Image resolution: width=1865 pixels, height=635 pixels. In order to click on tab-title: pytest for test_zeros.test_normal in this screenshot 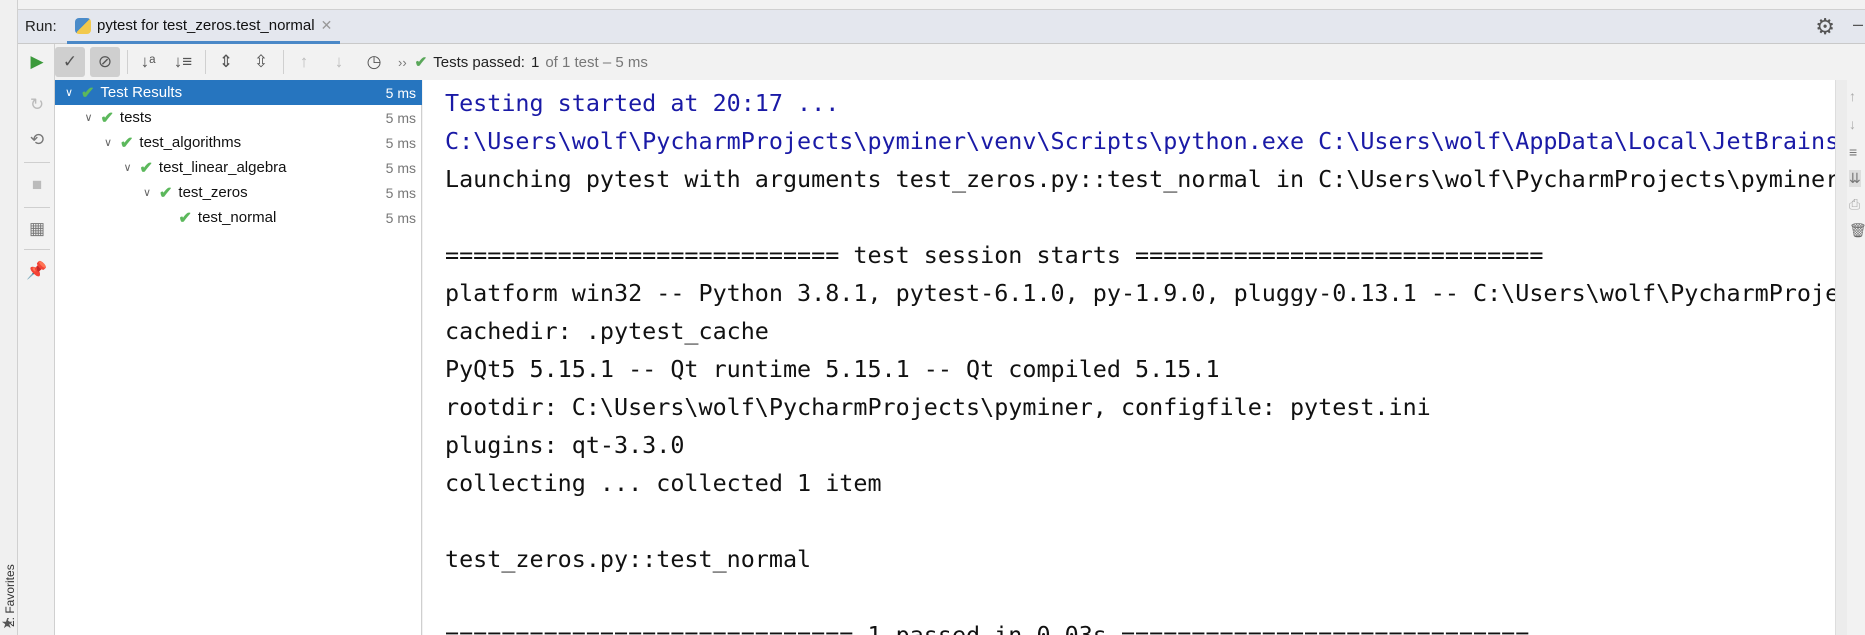, I will do `click(206, 25)`.